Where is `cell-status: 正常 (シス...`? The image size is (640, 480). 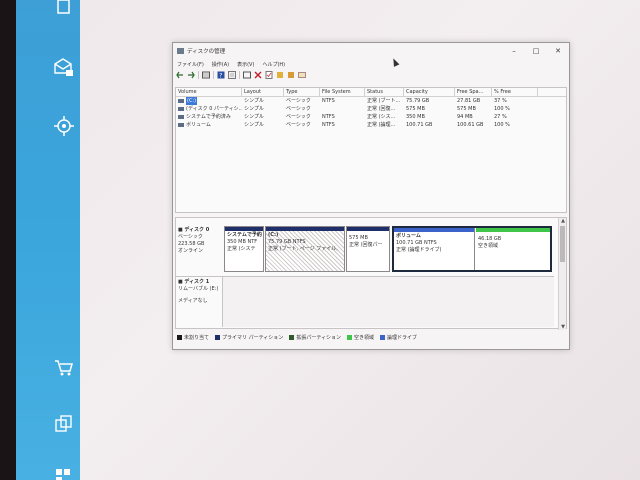 cell-status: 正常 (シス... is located at coordinates (381, 117).